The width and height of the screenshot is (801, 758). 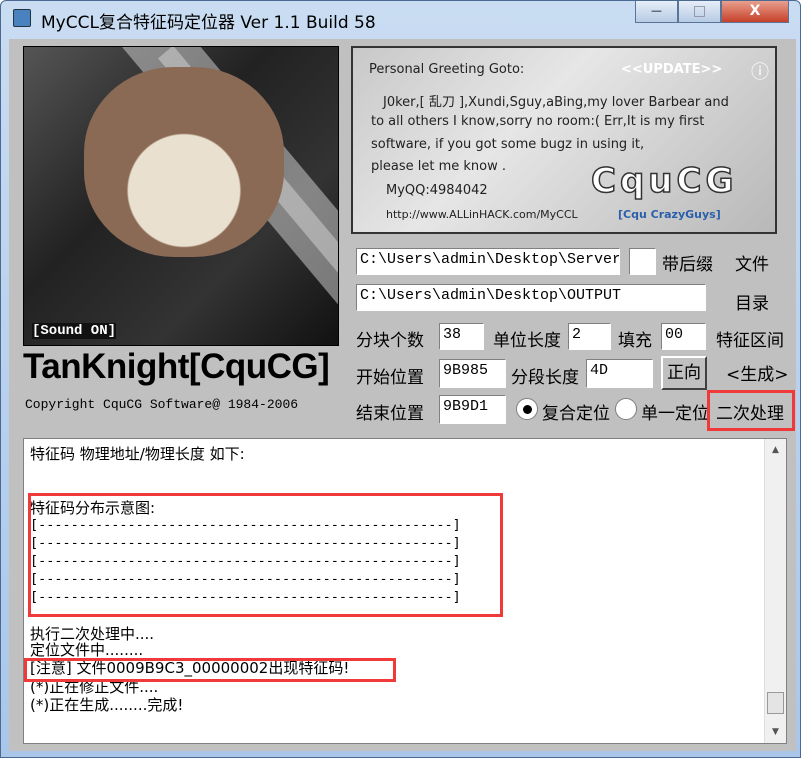 I want to click on brand-logo: TanKnight[CquCG], so click(x=176, y=366).